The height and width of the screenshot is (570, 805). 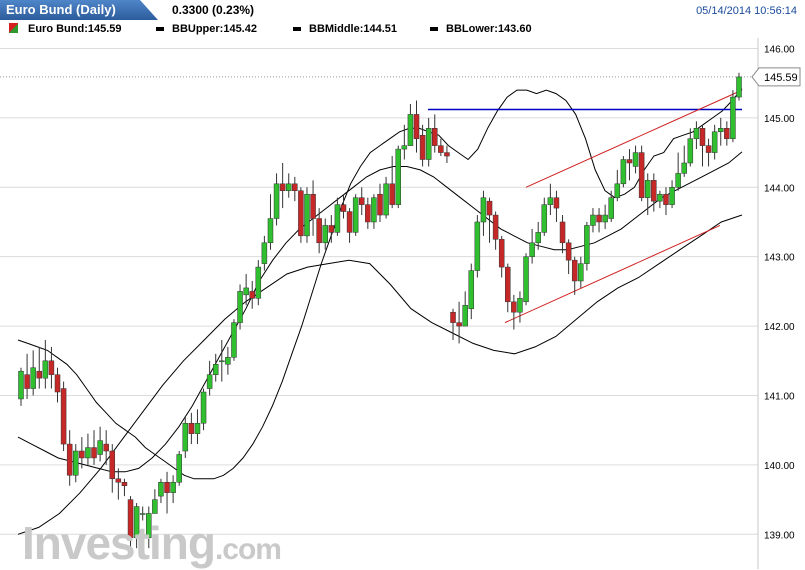 I want to click on y-tick-label: 143.00, so click(x=779, y=258).